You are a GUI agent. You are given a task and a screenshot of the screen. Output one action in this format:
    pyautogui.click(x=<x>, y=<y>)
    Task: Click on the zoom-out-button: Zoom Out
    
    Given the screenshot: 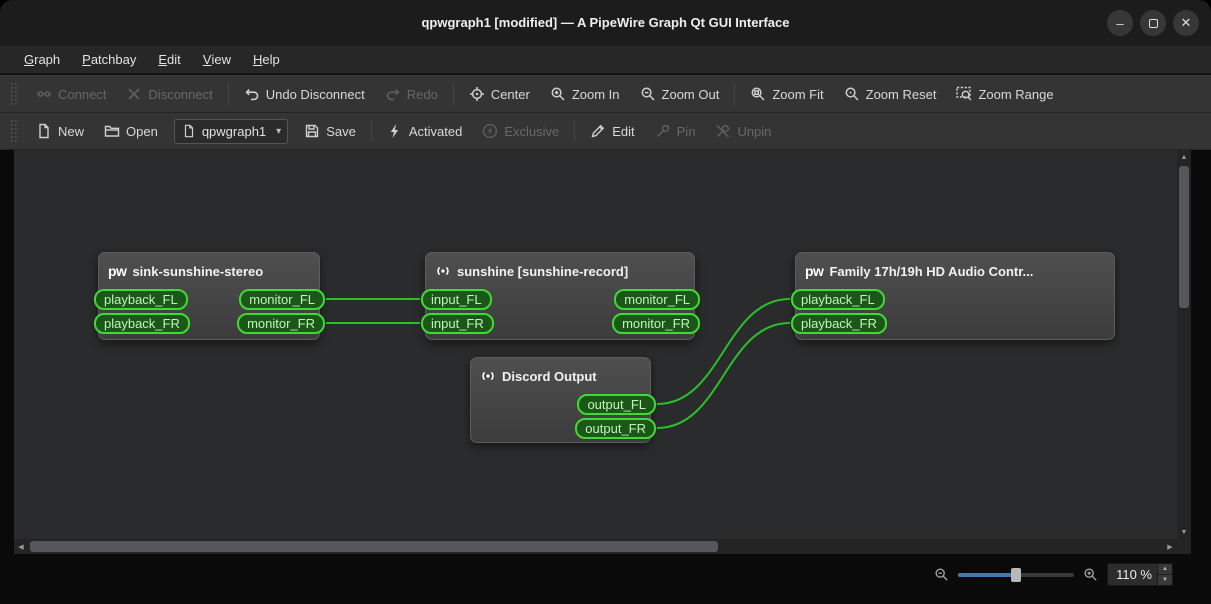 What is the action you would take?
    pyautogui.click(x=680, y=94)
    